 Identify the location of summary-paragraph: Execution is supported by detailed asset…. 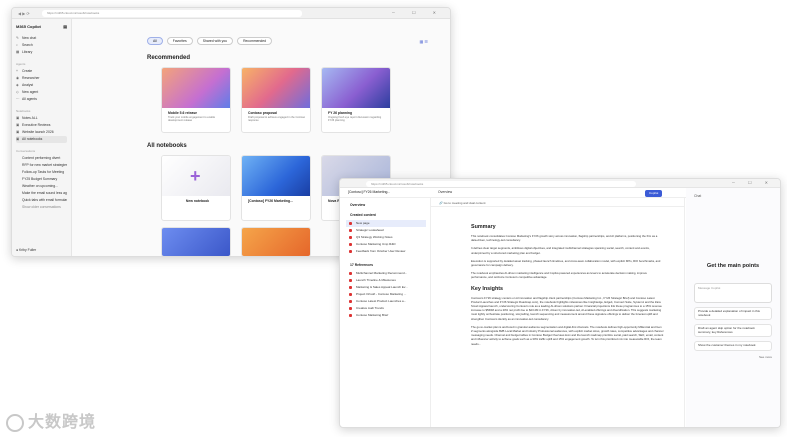
(566, 263).